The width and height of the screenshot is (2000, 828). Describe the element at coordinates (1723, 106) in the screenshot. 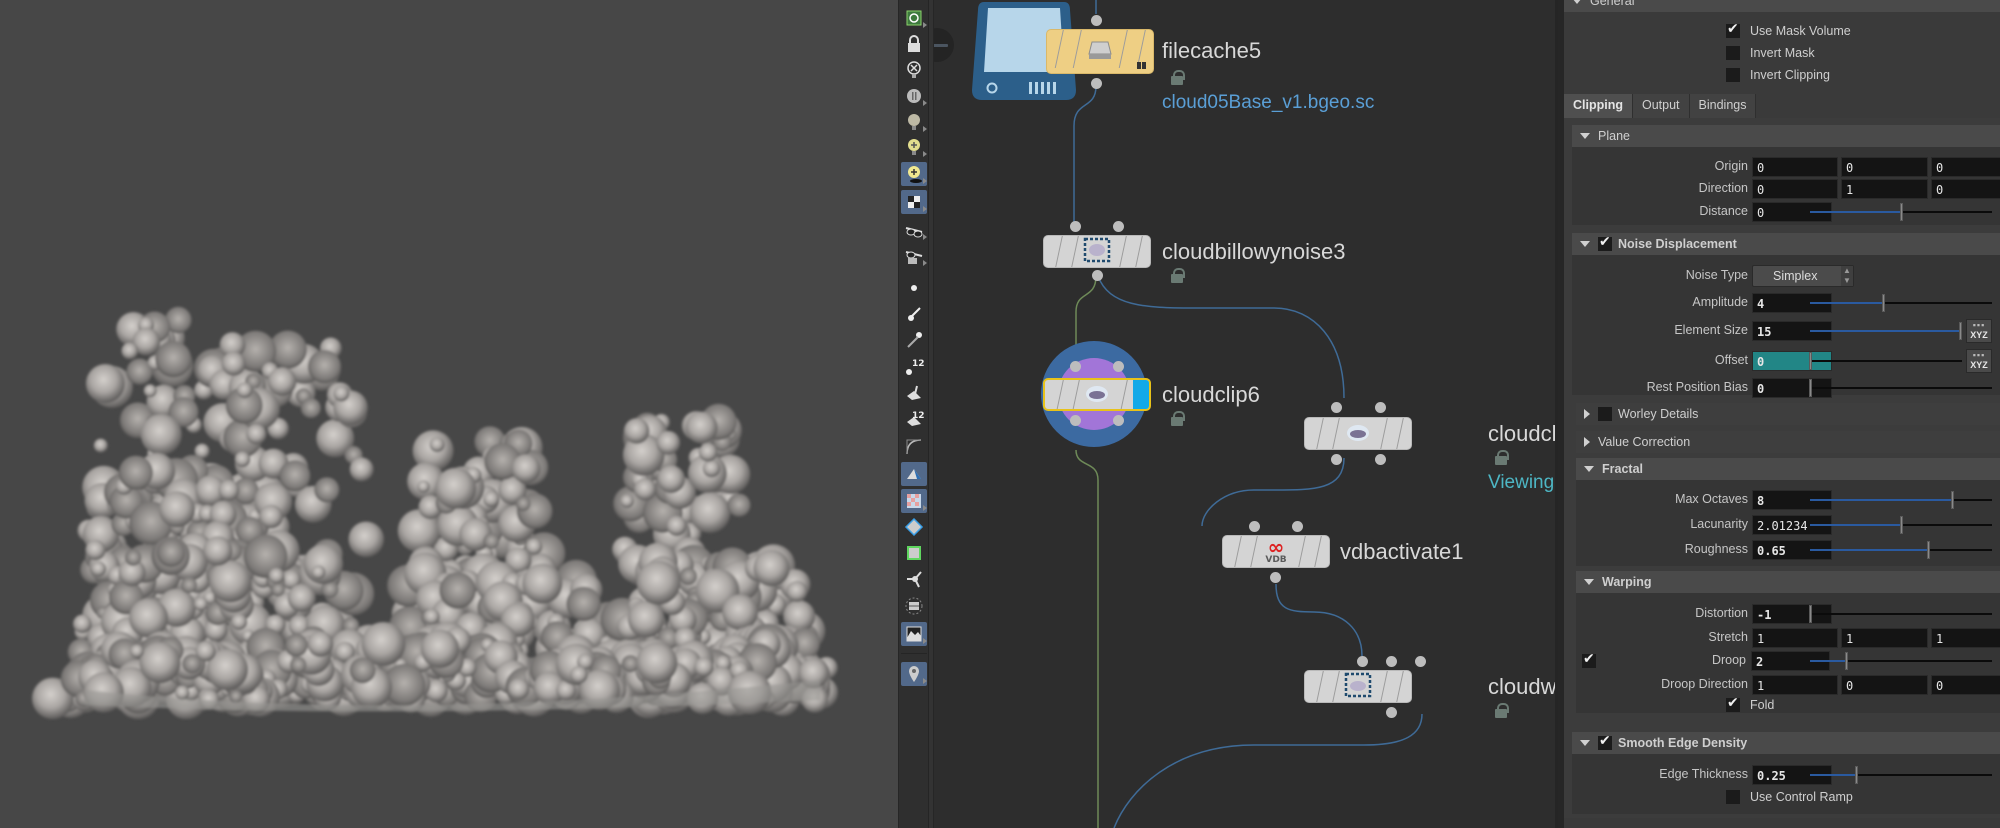

I see `tab-bindings: Bindings` at that location.